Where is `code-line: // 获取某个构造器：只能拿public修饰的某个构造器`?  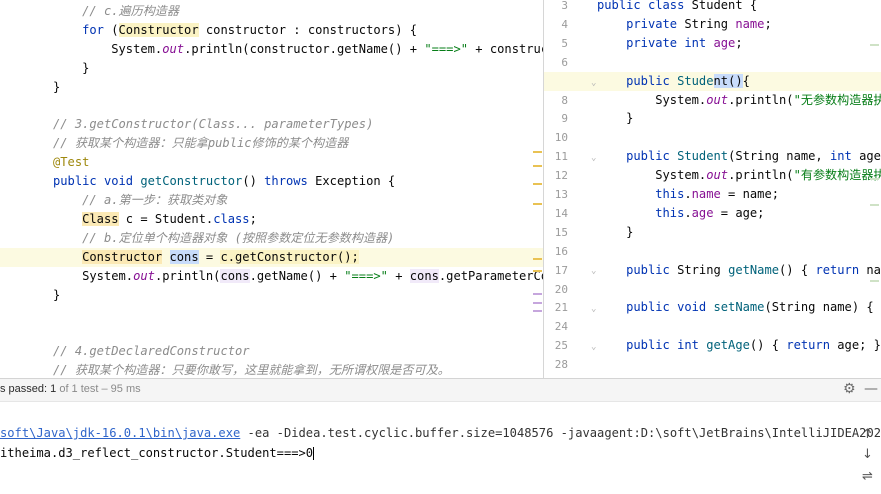 code-line: // 获取某个构造器：只能拿public修饰的某个构造器 is located at coordinates (271, 143).